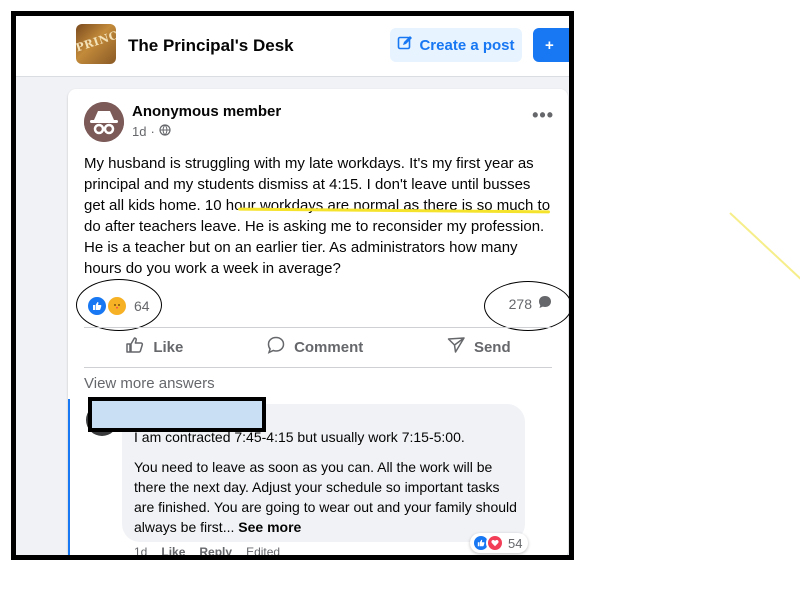  Describe the element at coordinates (215, 550) in the screenshot. I see `comment-reply-button: Reply` at that location.